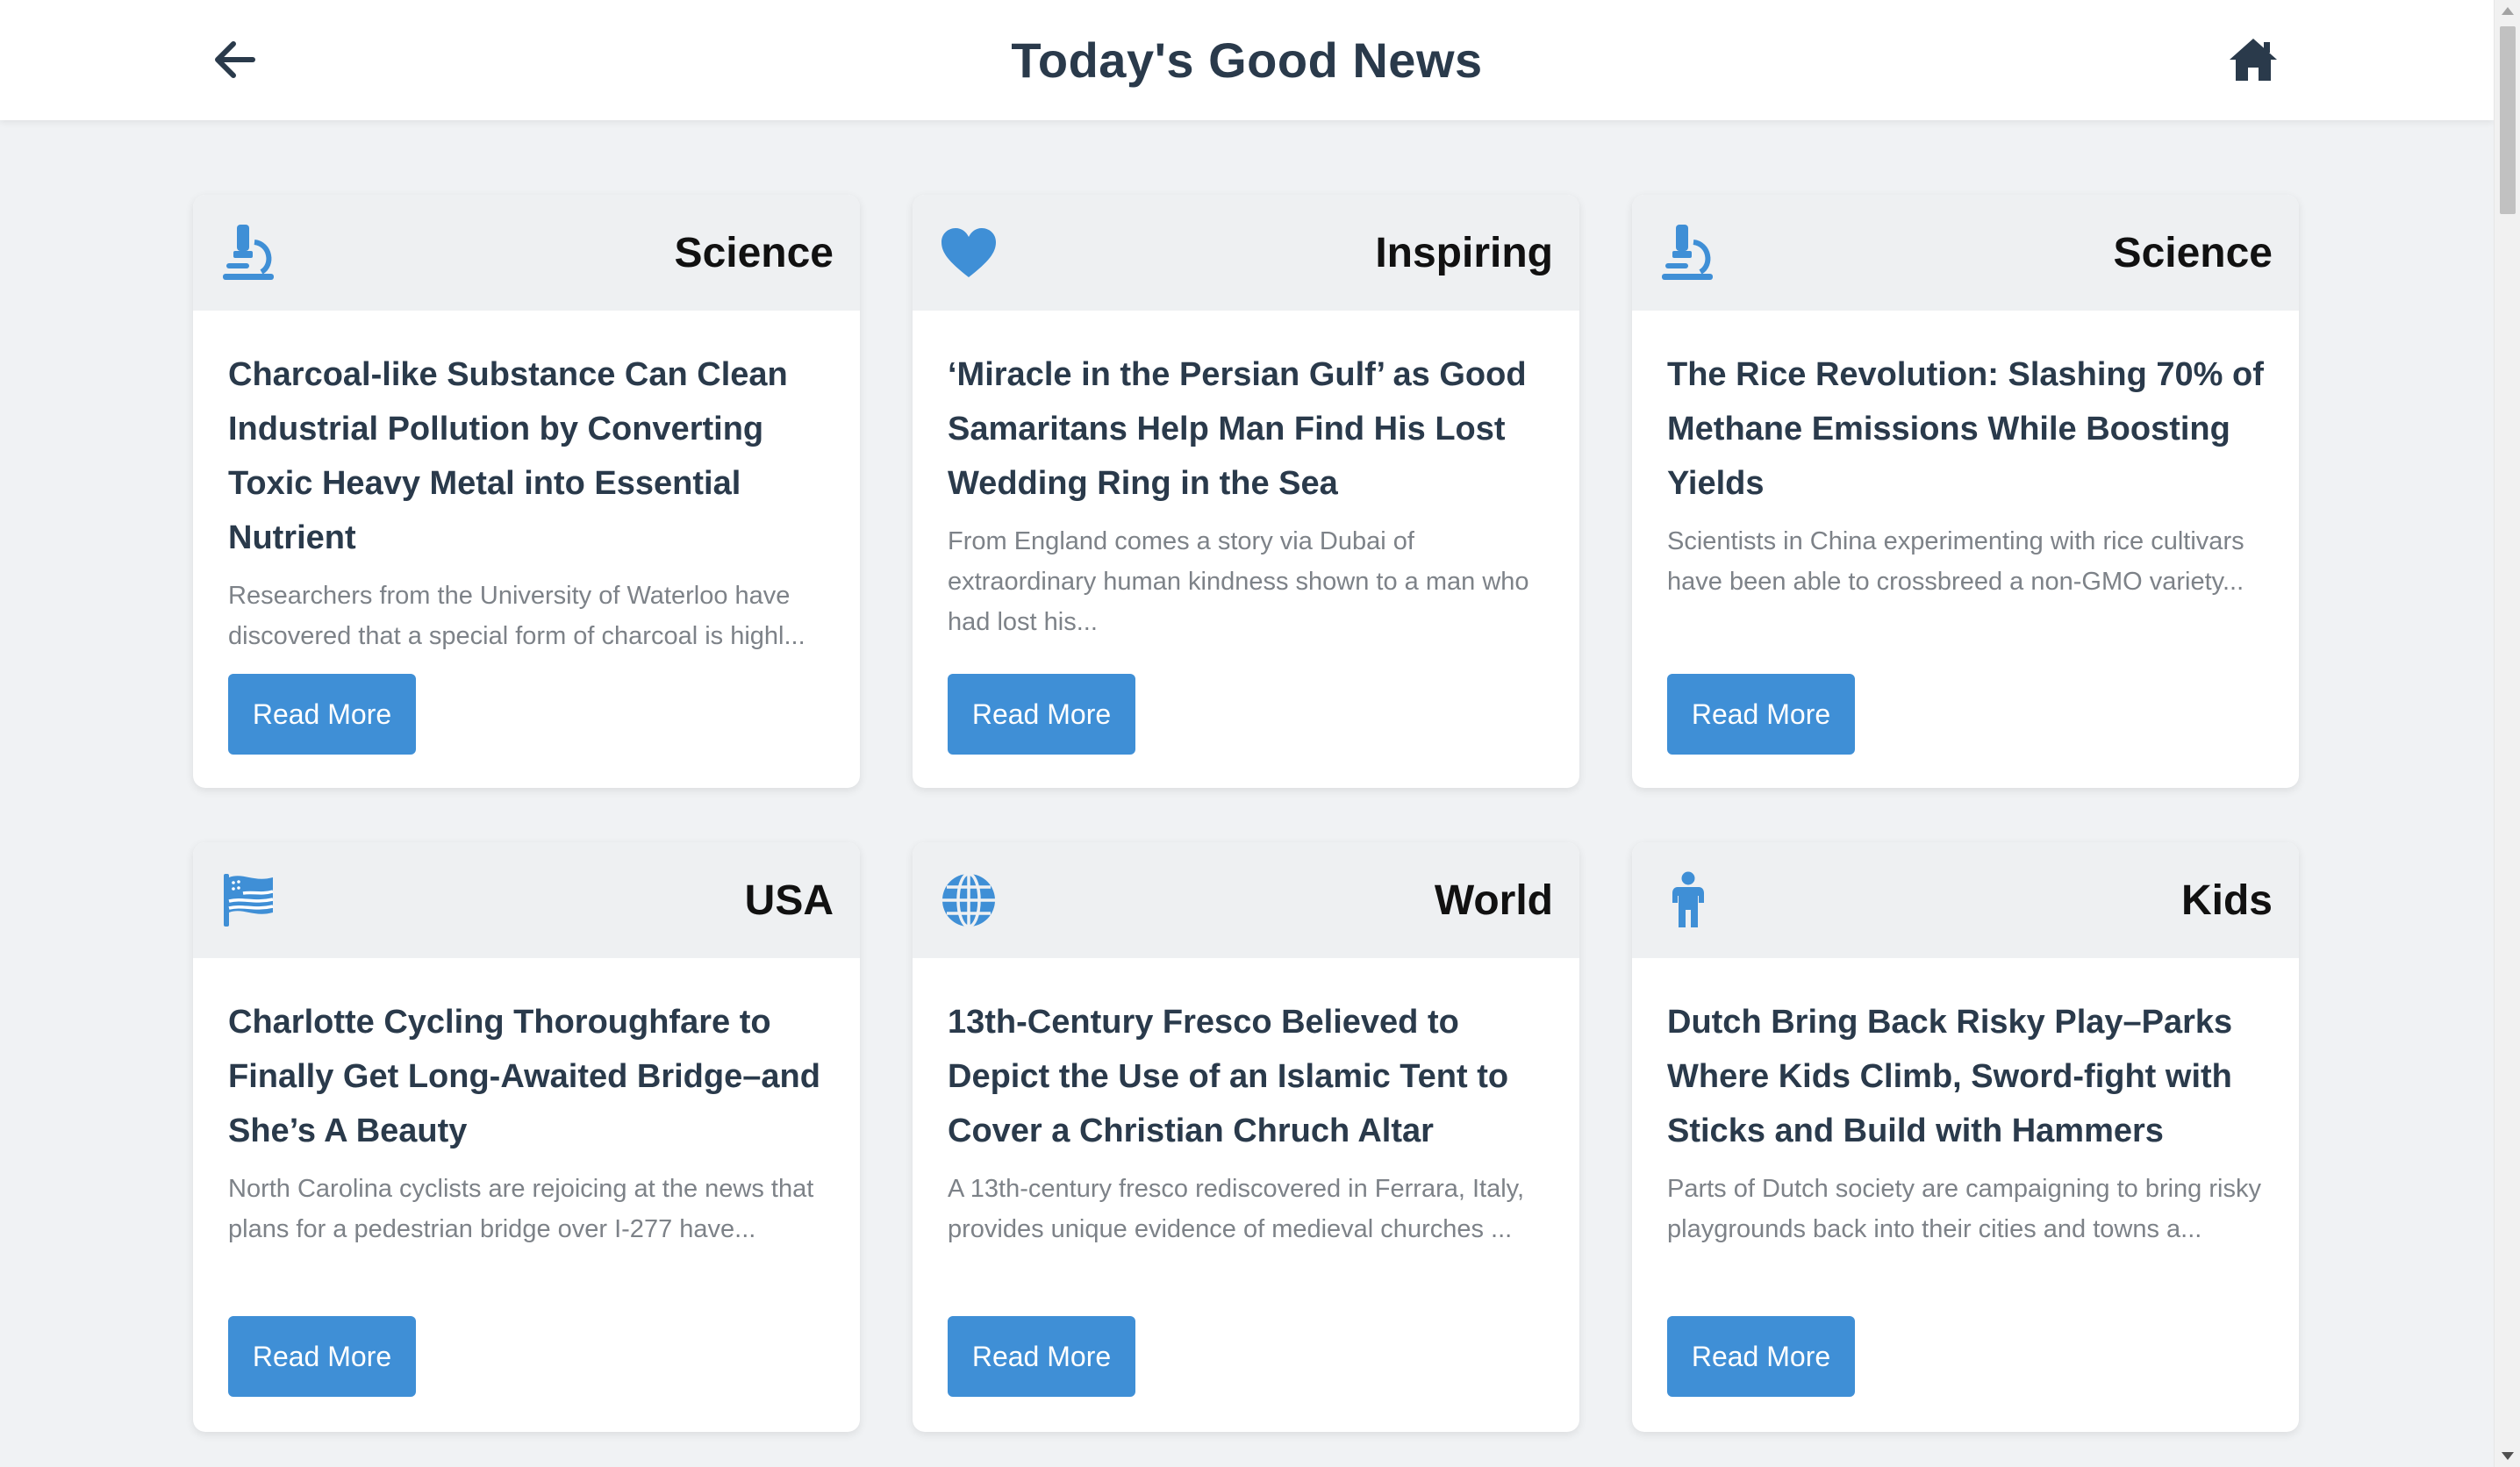 Image resolution: width=2520 pixels, height=1467 pixels. I want to click on flag-usa-icon, so click(249, 900).